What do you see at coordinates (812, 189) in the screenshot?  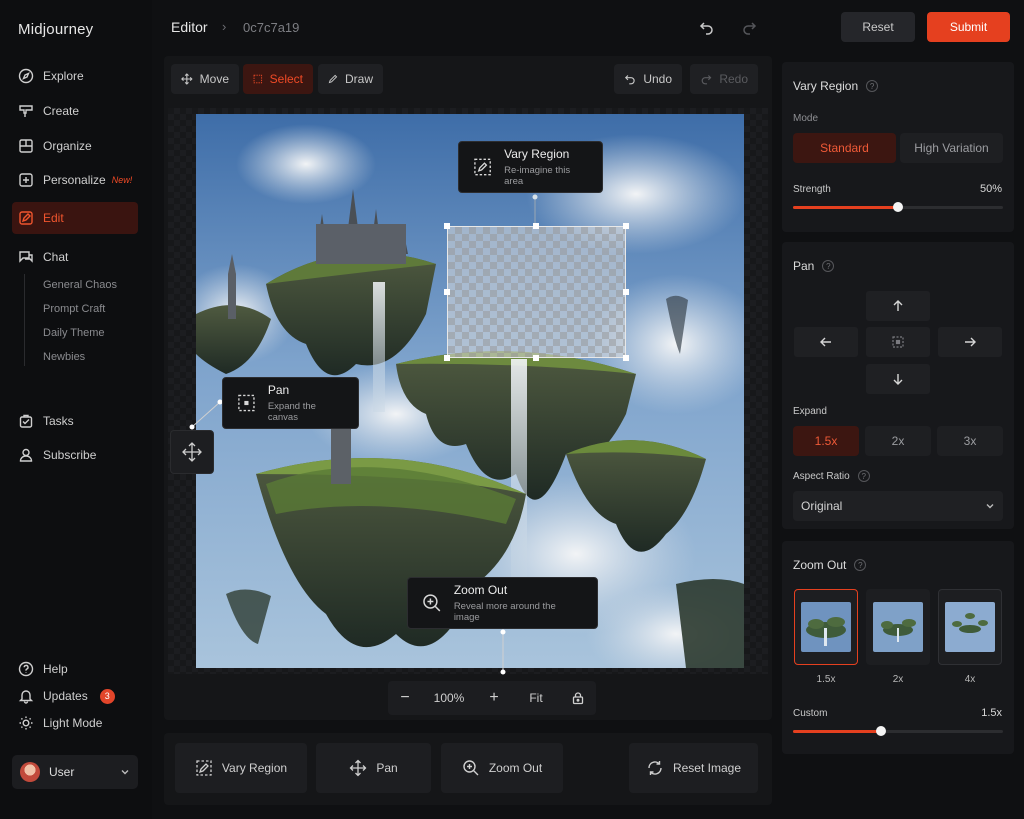 I see `strength-label: Strength` at bounding box center [812, 189].